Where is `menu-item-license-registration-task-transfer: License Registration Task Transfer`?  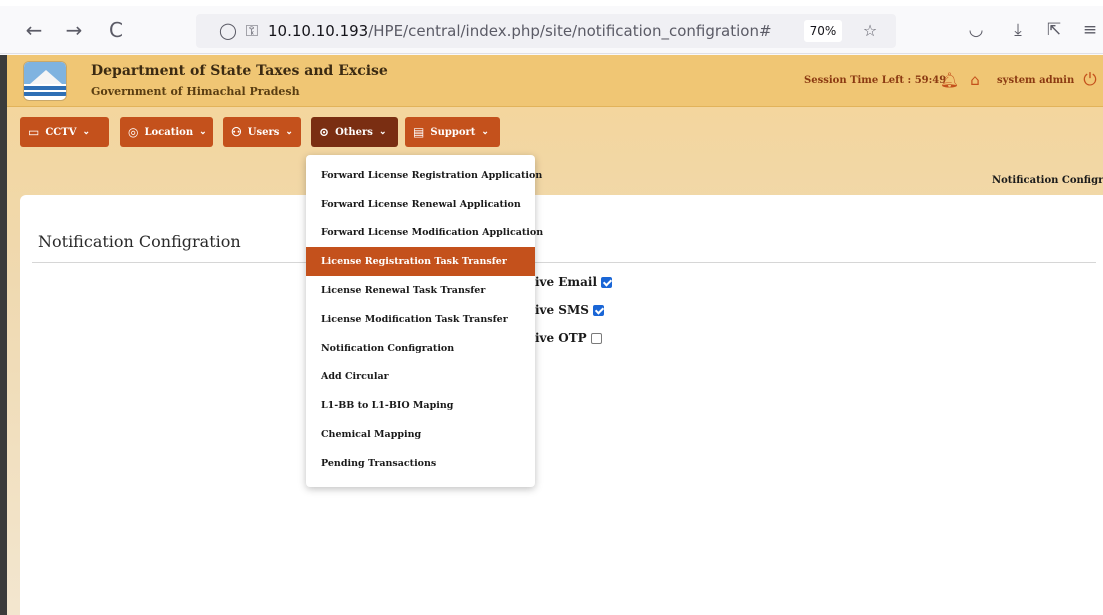
menu-item-license-registration-task-transfer: License Registration Task Transfer is located at coordinates (420, 262).